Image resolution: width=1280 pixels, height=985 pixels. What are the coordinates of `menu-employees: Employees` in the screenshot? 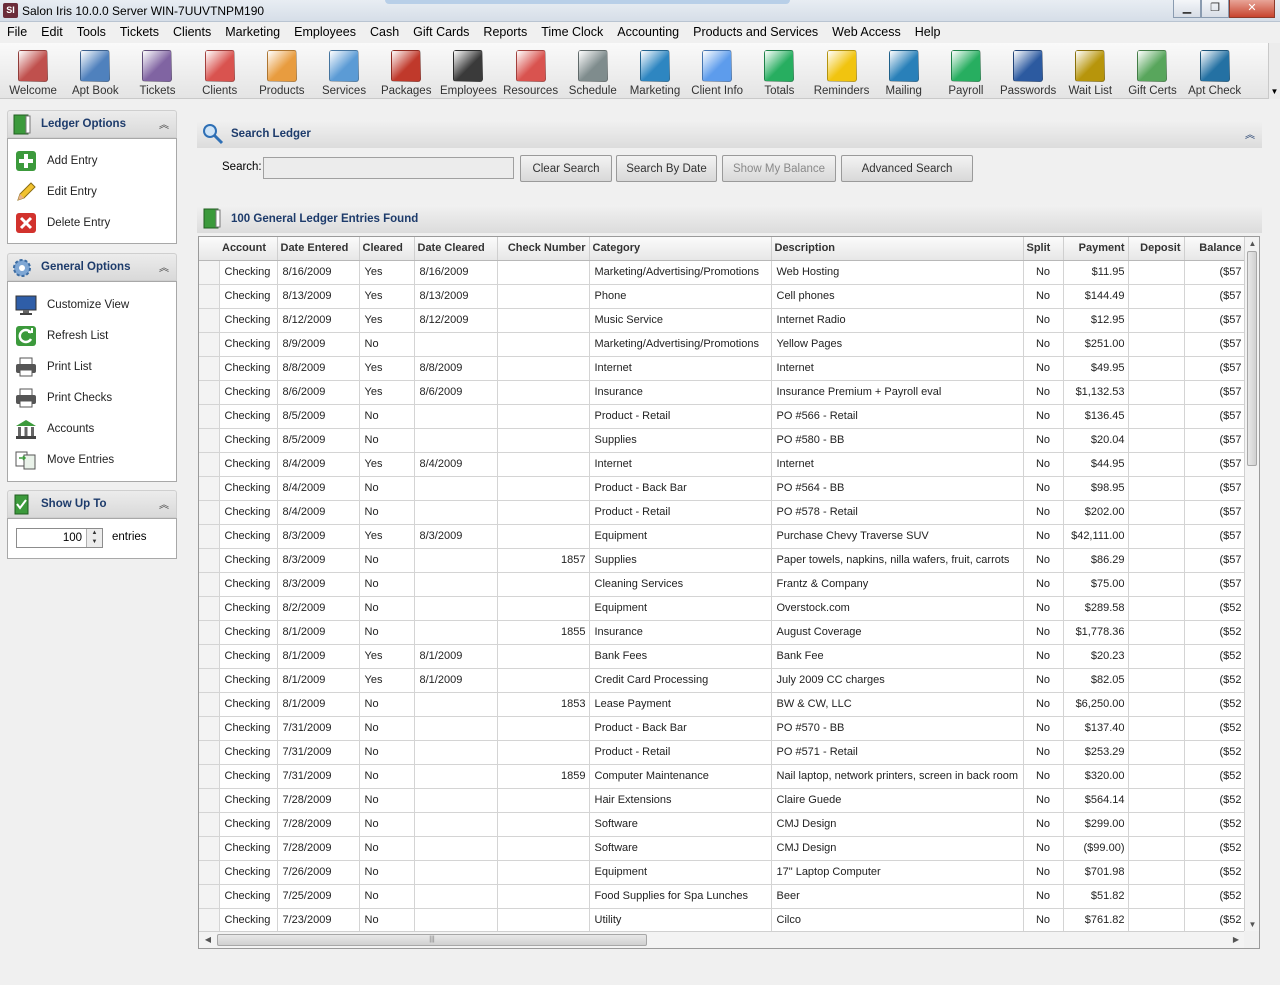 It's located at (325, 32).